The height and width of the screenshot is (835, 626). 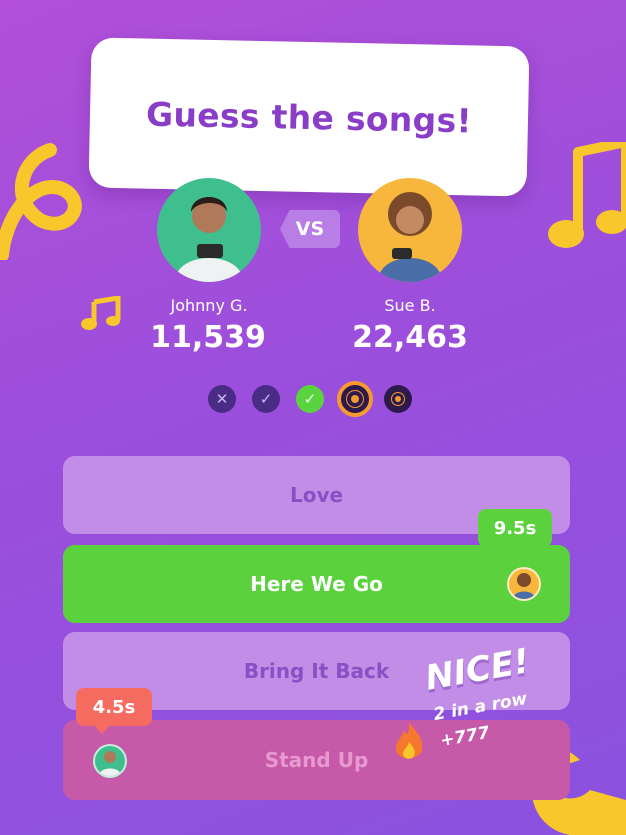 I want to click on opponent-name: Sue B., so click(x=410, y=305).